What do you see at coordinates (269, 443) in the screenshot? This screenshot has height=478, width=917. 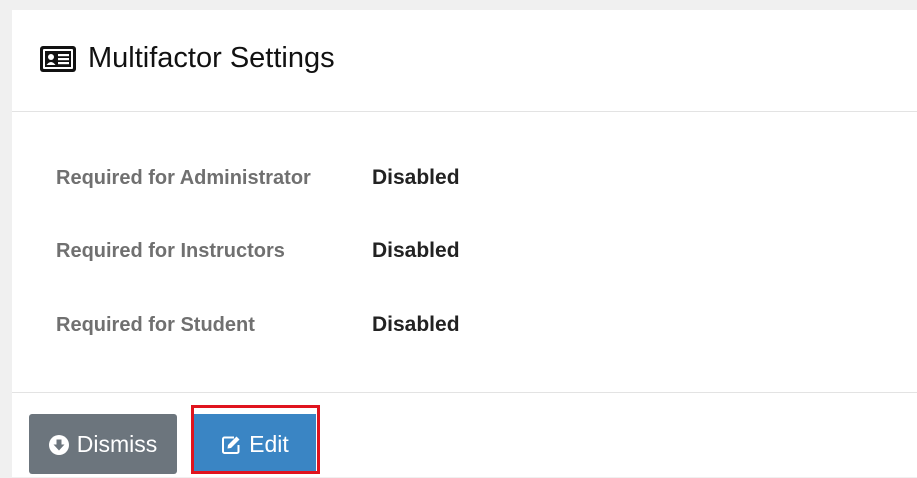 I see `edit-button-label: Edit` at bounding box center [269, 443].